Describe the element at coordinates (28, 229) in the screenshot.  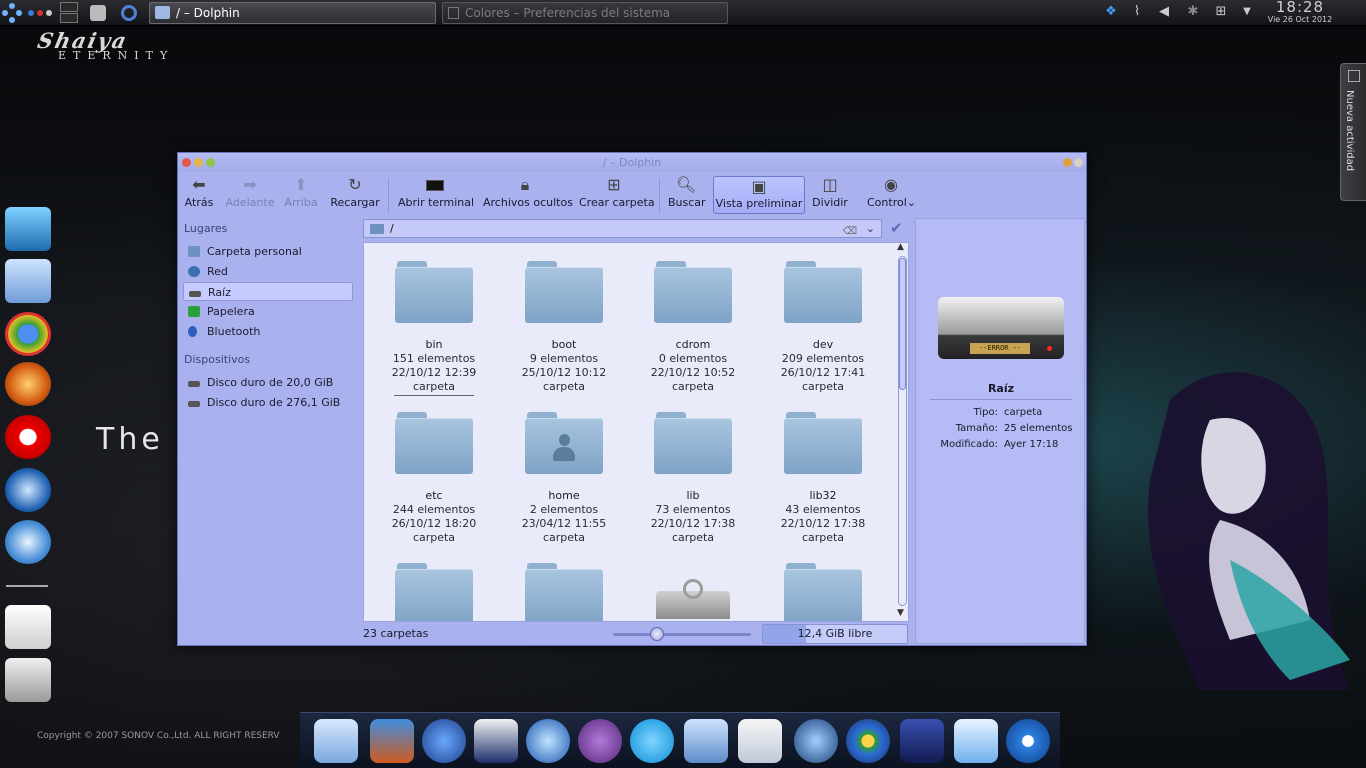
I see `terminal-icon` at that location.